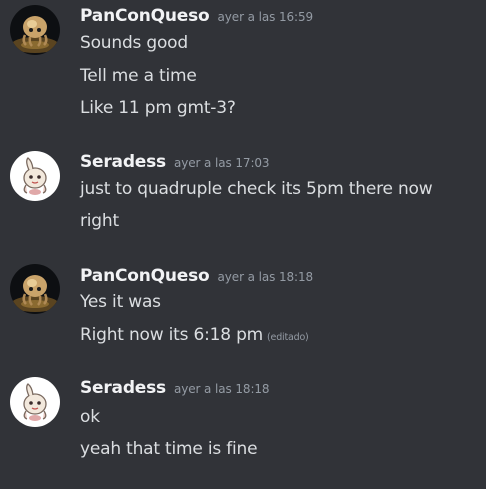 The width and height of the screenshot is (486, 489). What do you see at coordinates (169, 449) in the screenshot?
I see `message-text: yeah that time is fine` at bounding box center [169, 449].